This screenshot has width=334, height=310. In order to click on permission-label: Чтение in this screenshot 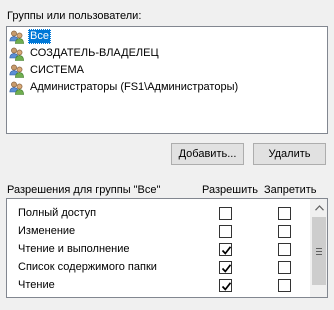, I will do `click(36, 285)`.